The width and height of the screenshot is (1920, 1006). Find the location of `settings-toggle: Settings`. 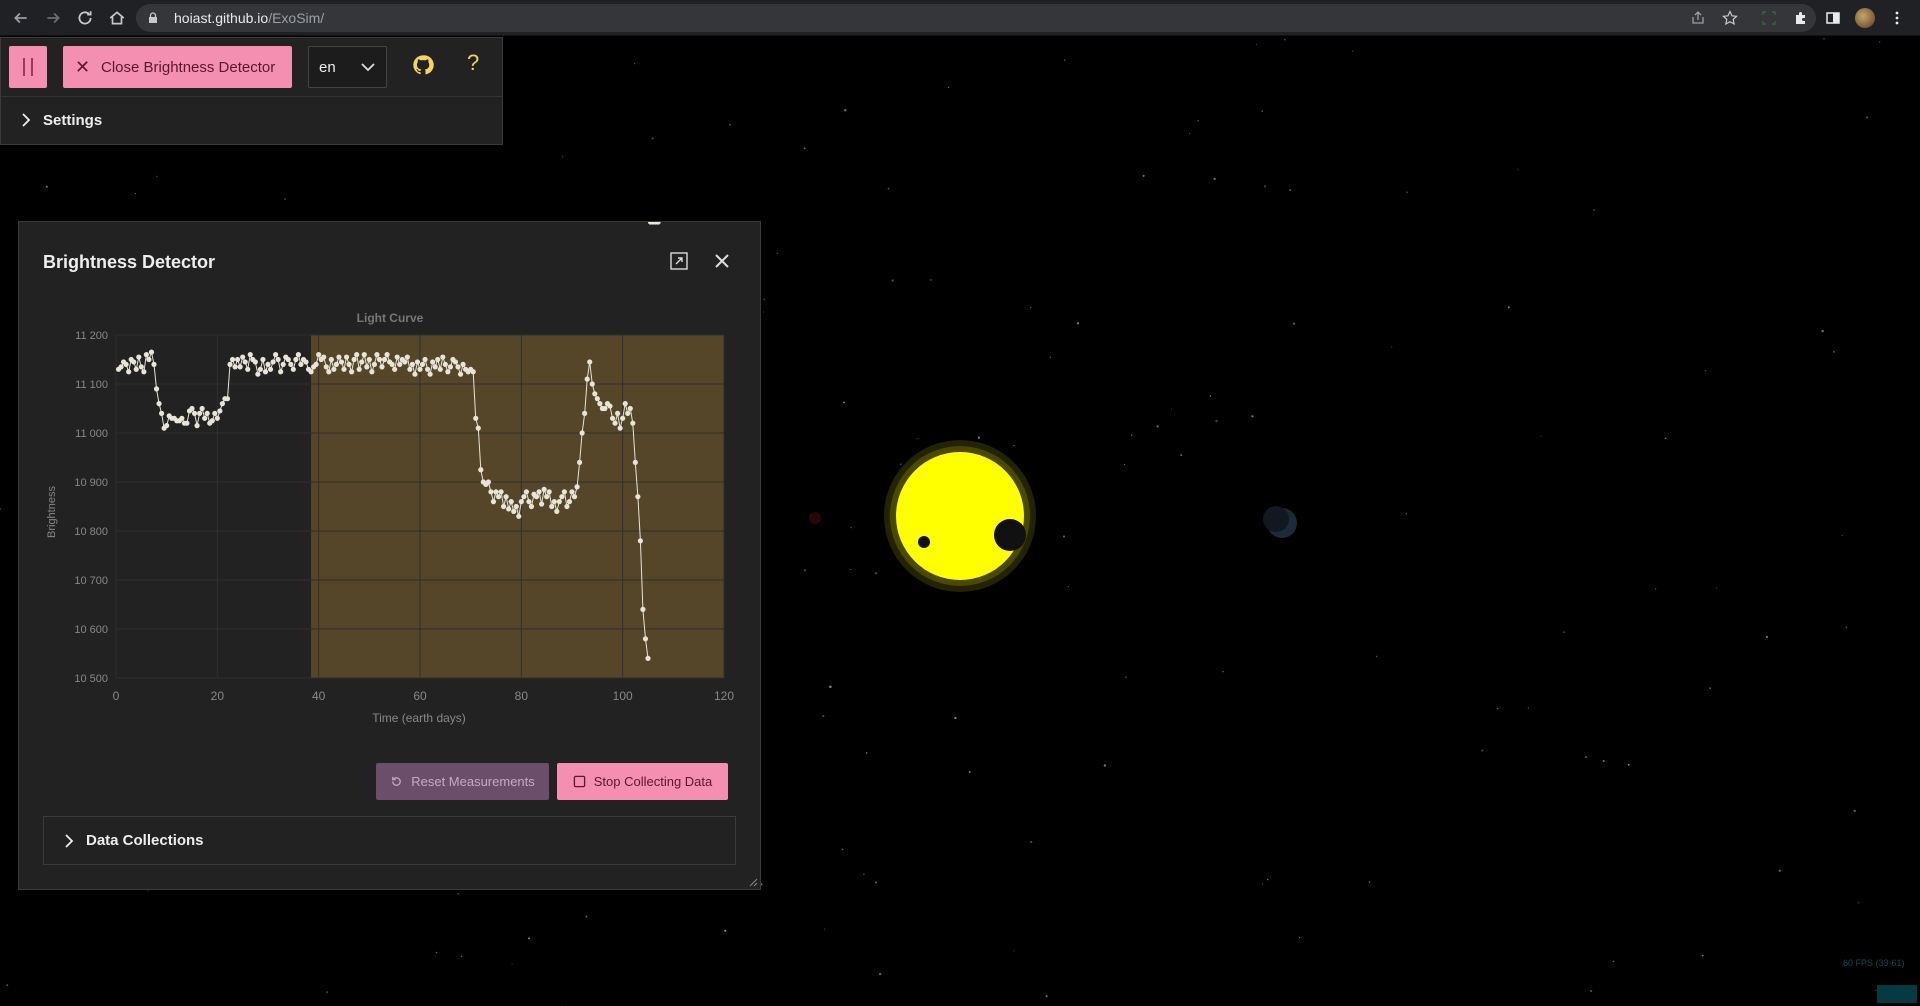

settings-toggle: Settings is located at coordinates (251, 120).